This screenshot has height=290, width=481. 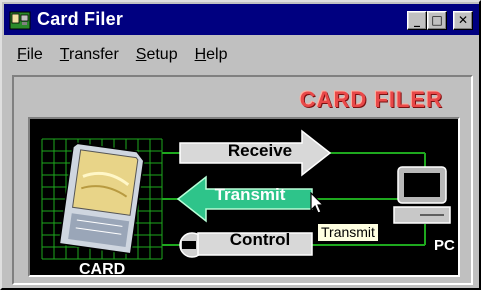 I want to click on mouse-pointer-icon, so click(x=317, y=203).